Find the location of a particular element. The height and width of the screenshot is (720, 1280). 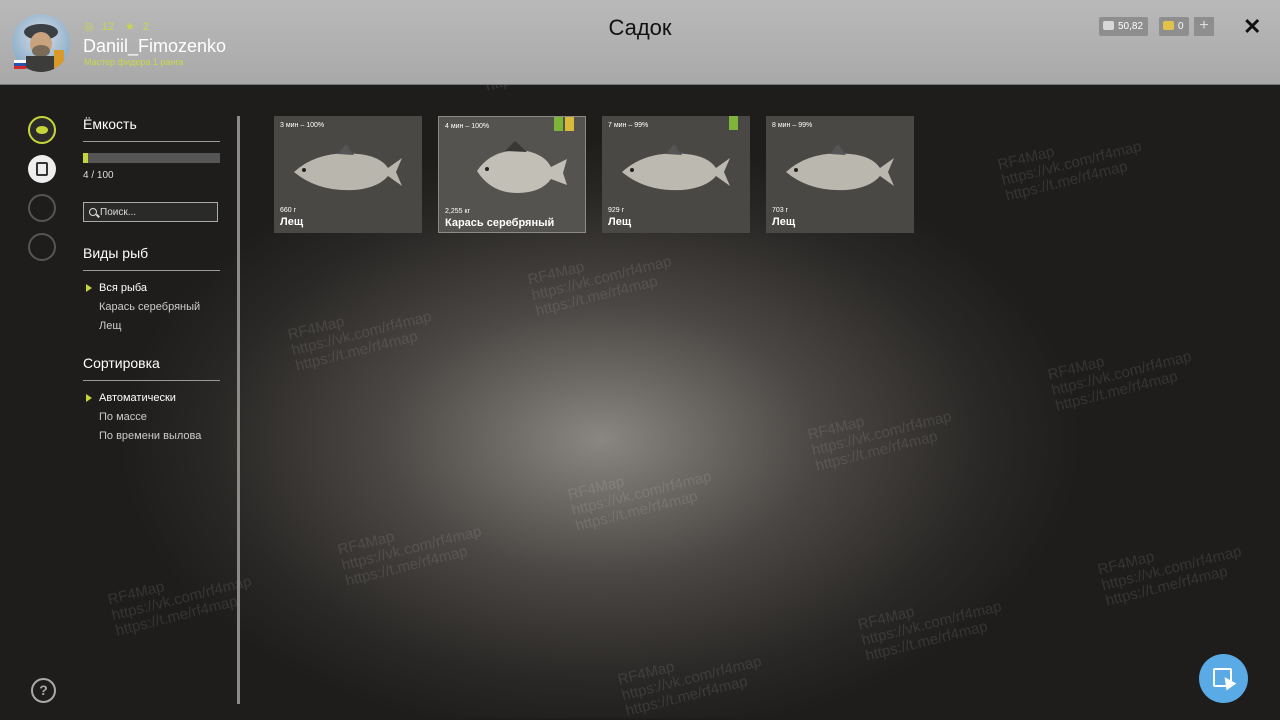

capacity-fill is located at coordinates (86, 158).